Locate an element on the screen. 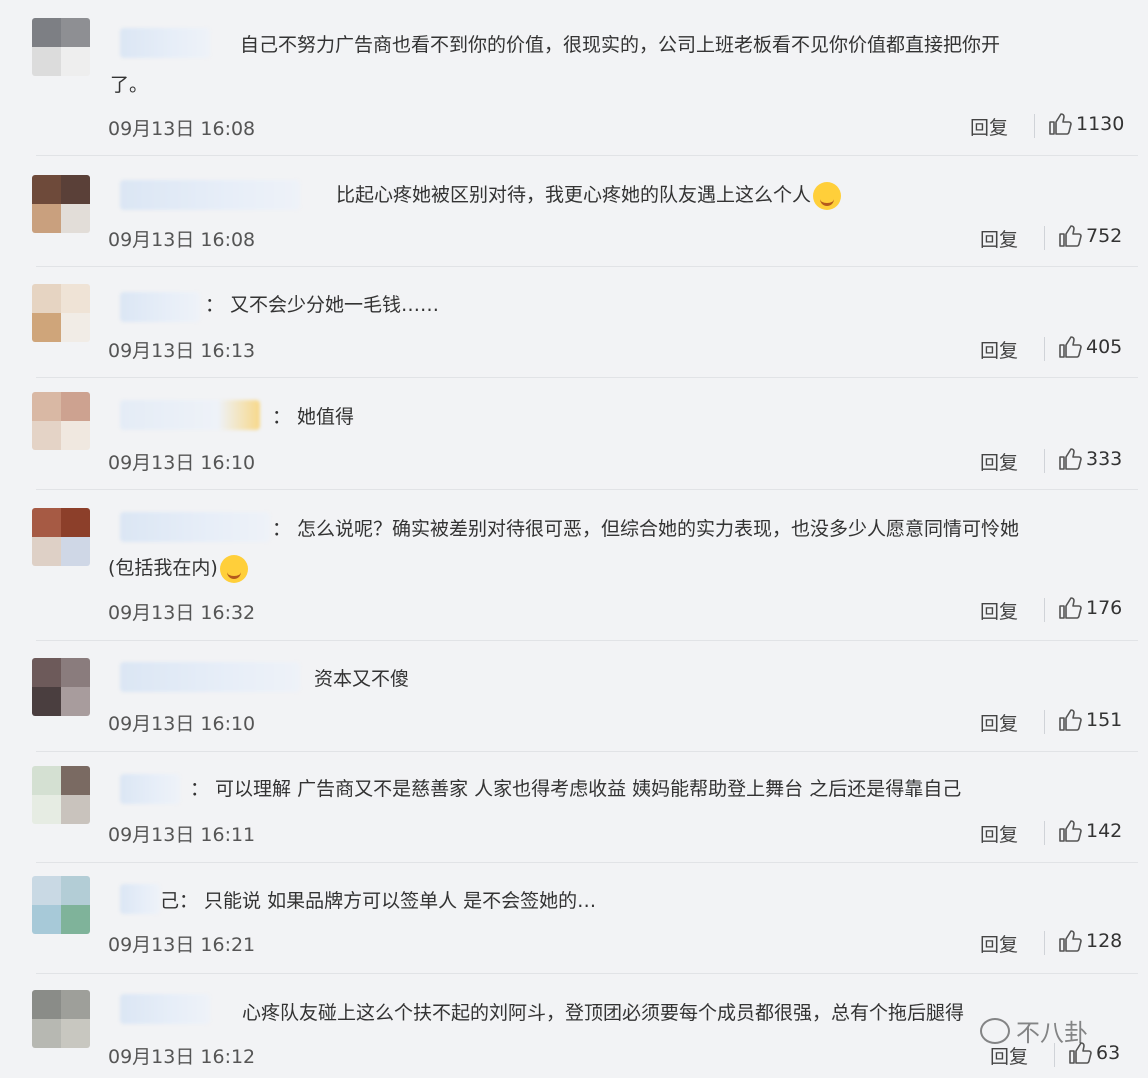  like-count: 151 is located at coordinates (1104, 720).